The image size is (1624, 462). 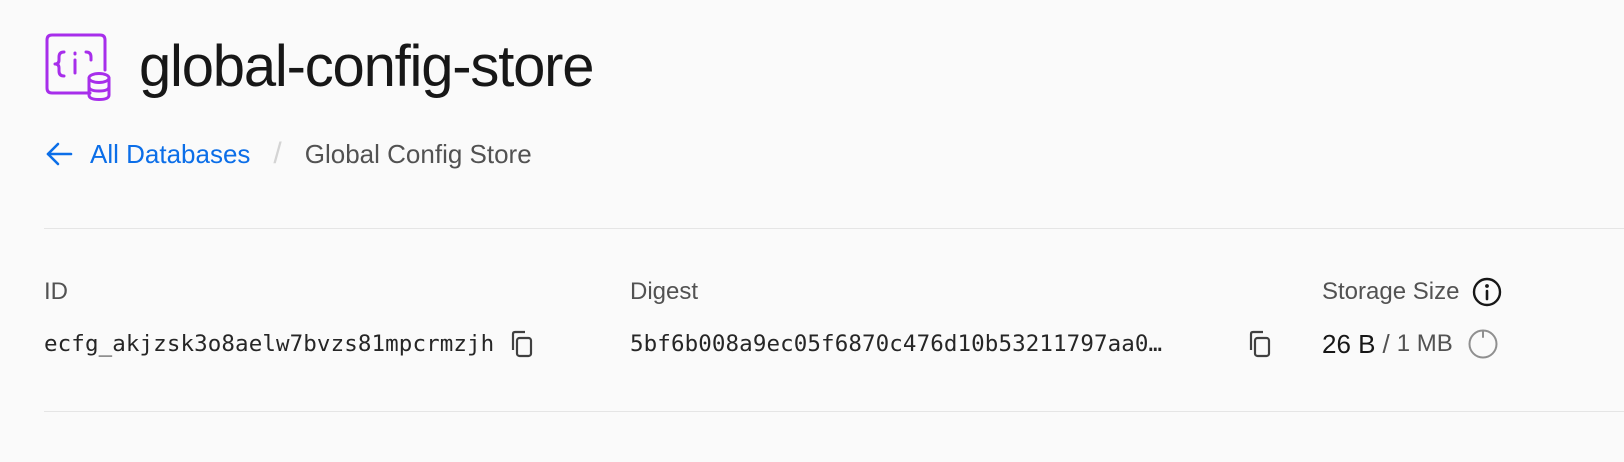 I want to click on storage-size-value-row: 26 B / 1 MB, so click(x=1412, y=344).